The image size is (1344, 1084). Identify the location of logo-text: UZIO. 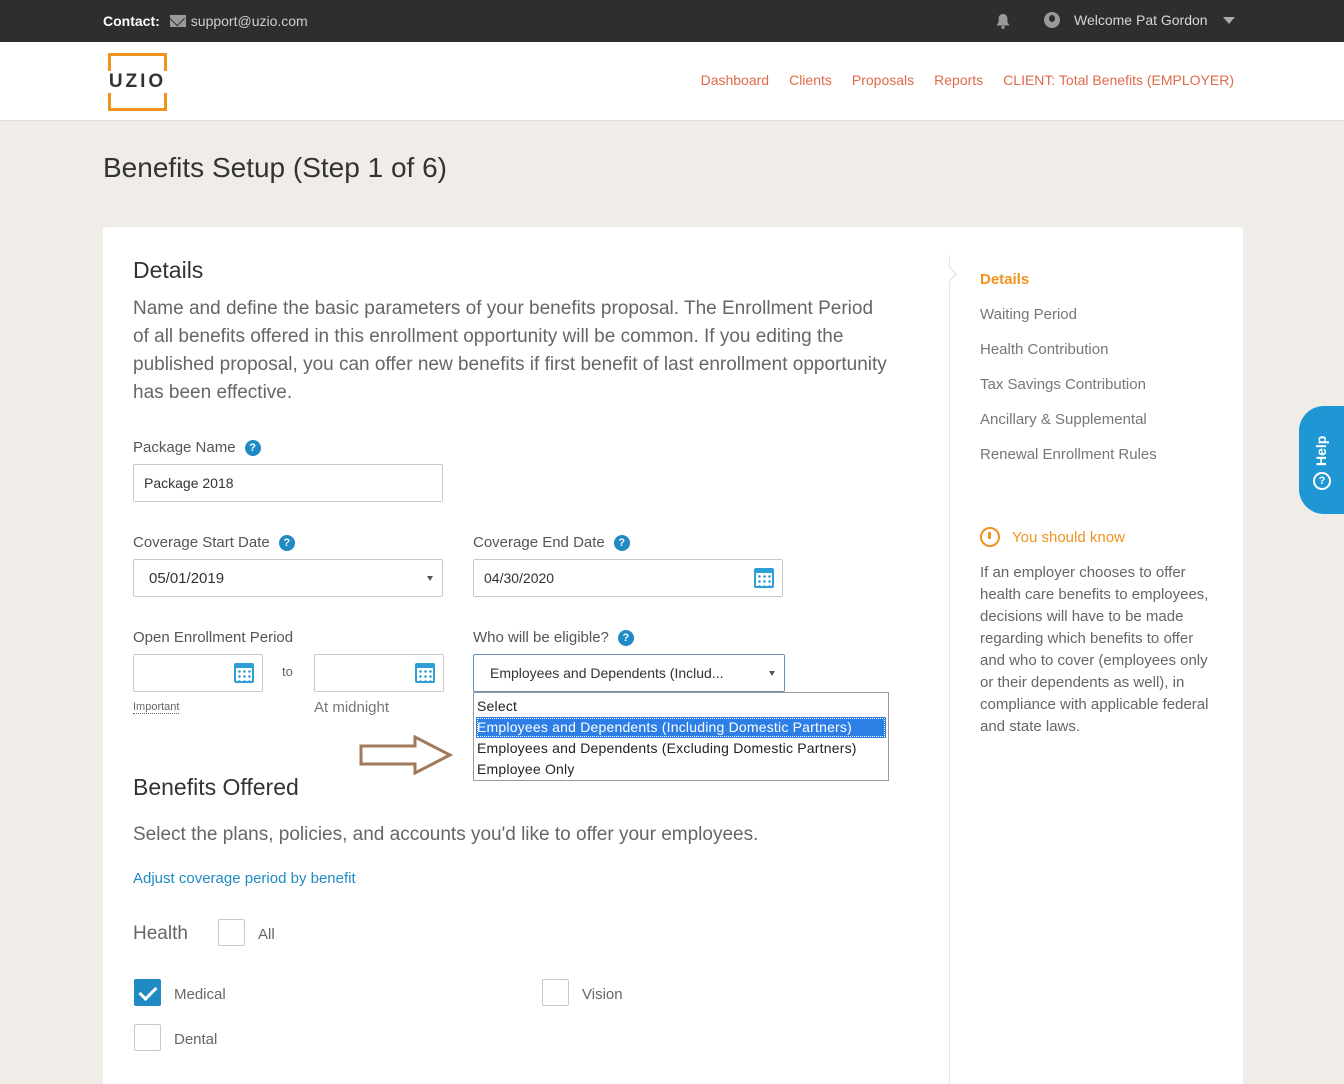
(137, 82).